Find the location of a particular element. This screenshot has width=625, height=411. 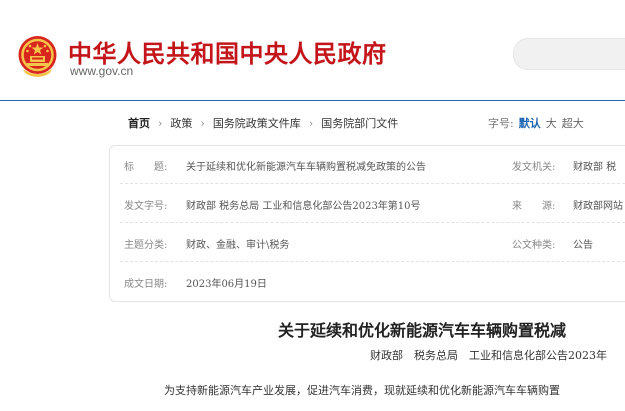

title-label: 标 题: is located at coordinates (146, 167).